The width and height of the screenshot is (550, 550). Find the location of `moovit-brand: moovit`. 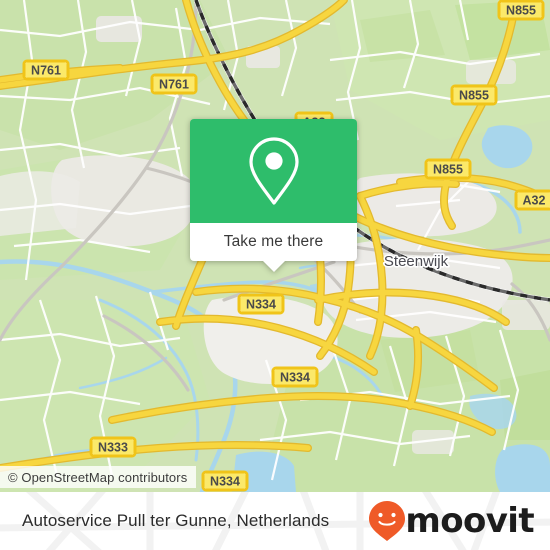

moovit-brand: moovit is located at coordinates (450, 521).